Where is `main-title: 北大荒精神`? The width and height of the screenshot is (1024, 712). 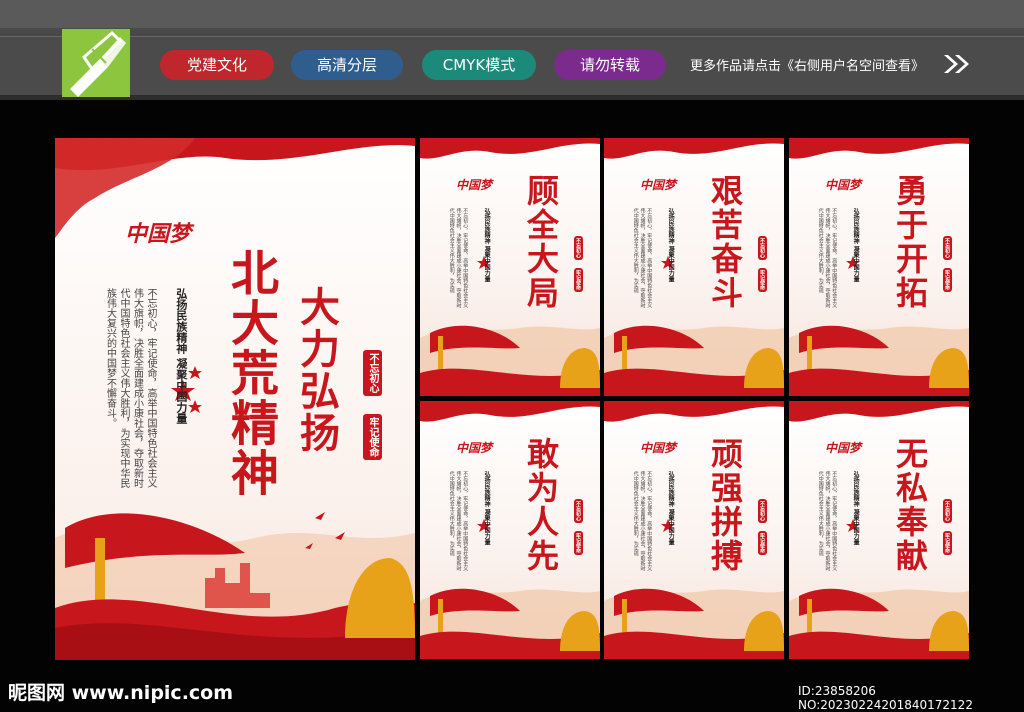 main-title: 北大荒精神 is located at coordinates (250, 373).